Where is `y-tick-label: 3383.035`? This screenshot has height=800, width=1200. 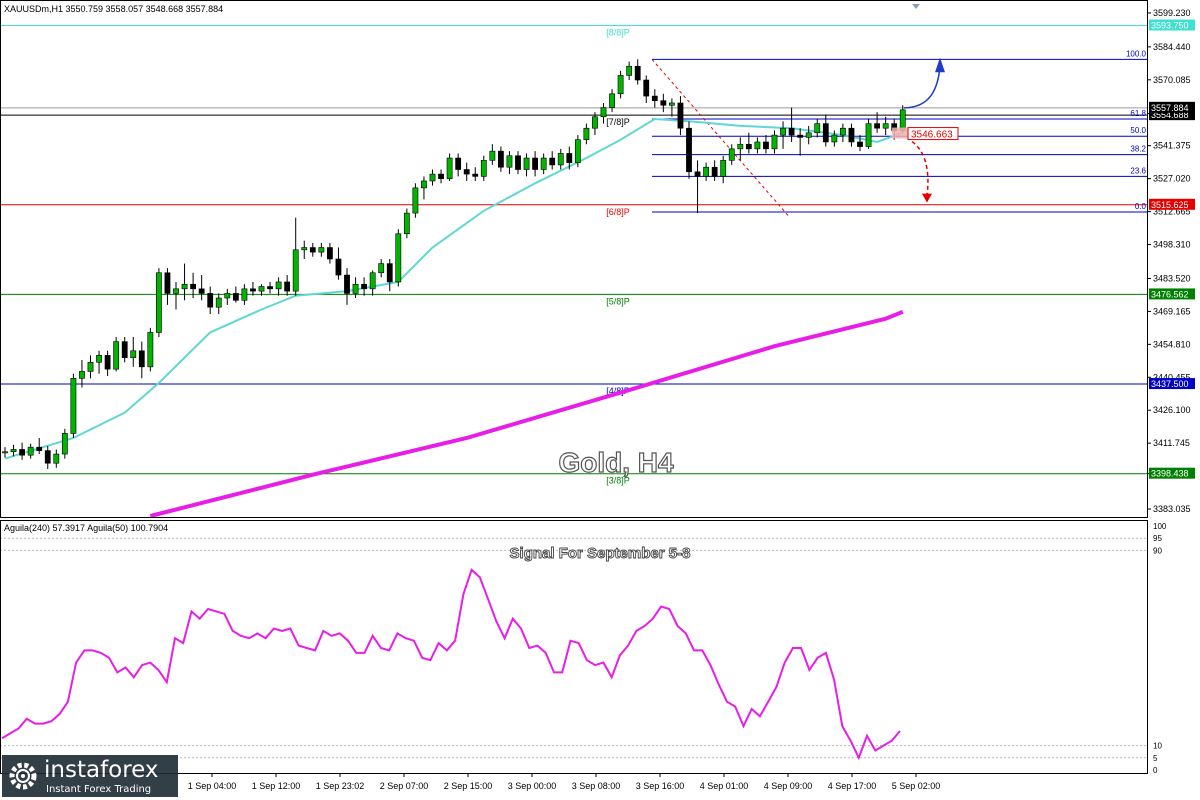
y-tick-label: 3383.035 is located at coordinates (1172, 509).